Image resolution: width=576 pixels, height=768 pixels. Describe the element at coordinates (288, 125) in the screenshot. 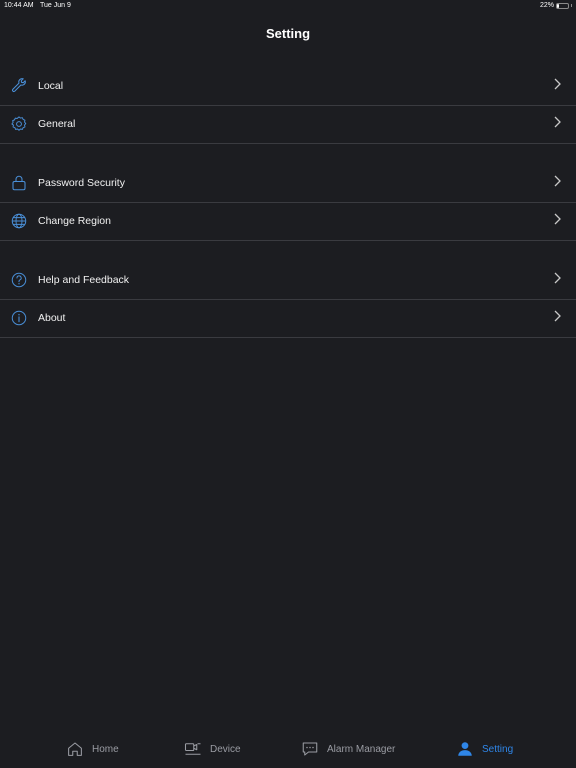

I see `settings-row-general: General` at that location.